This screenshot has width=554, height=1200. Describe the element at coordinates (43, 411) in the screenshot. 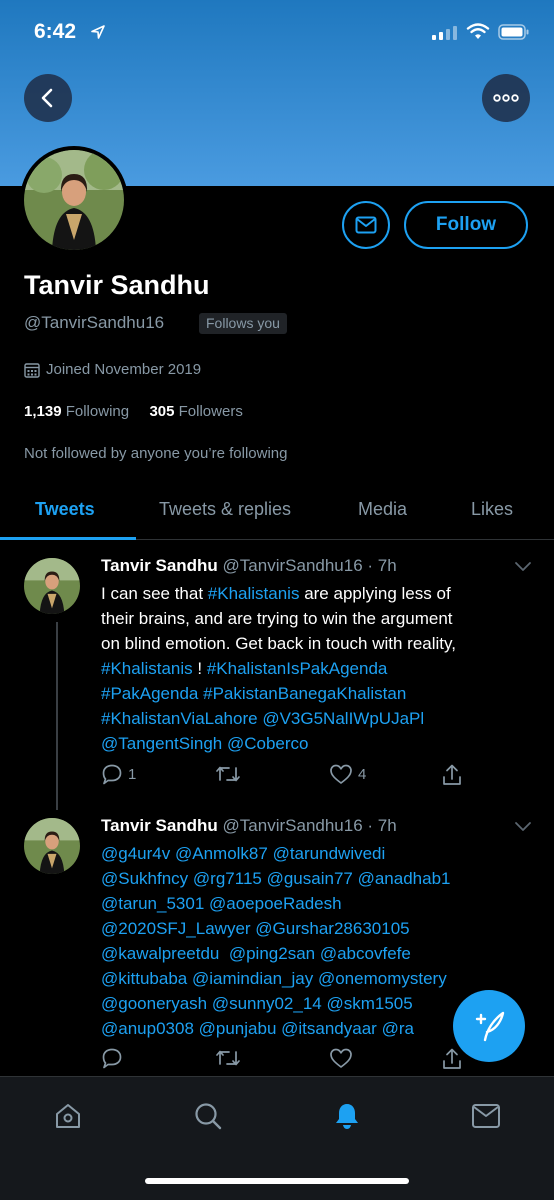

I see `following-count: 1,139` at that location.